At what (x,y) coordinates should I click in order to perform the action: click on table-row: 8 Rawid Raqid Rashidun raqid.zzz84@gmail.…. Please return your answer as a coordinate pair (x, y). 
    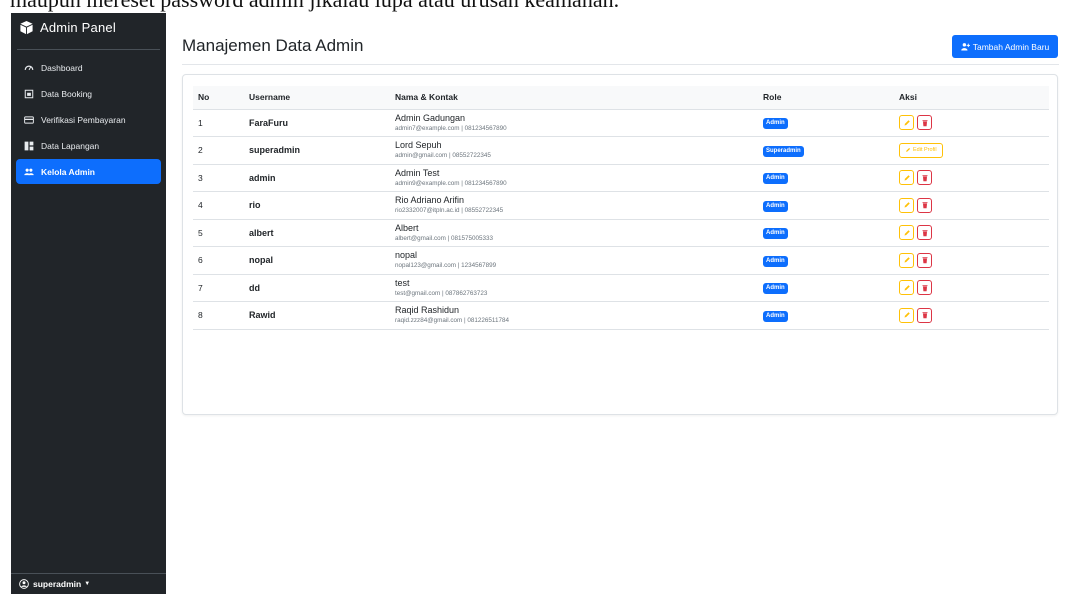
    Looking at the image, I should click on (621, 315).